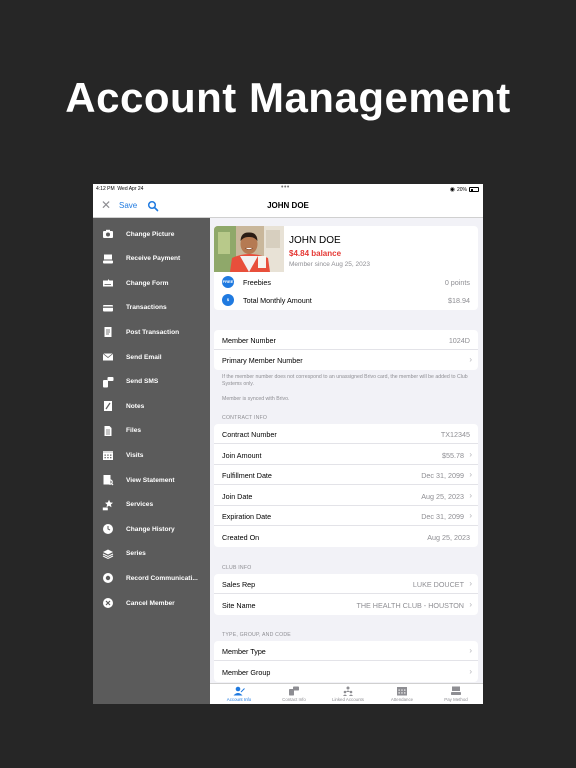  I want to click on sidebar-item-send-email: Send Email, so click(151, 357).